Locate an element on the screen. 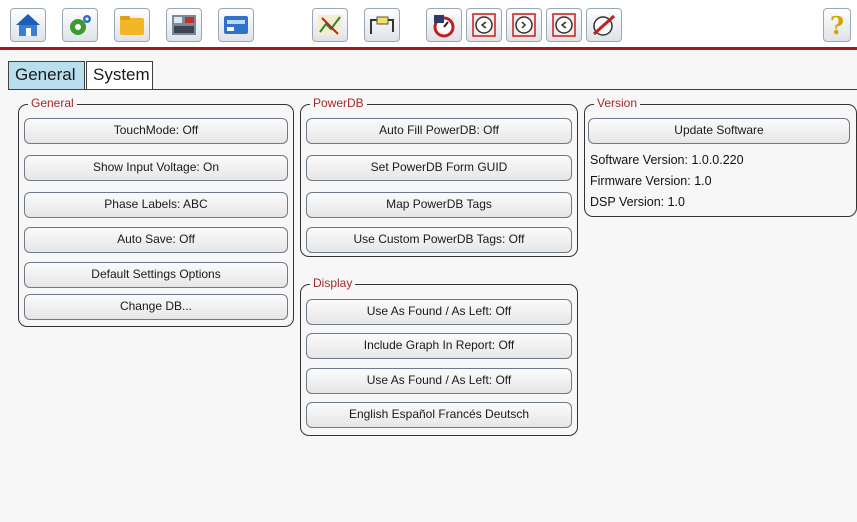  network-button is located at coordinates (236, 25).